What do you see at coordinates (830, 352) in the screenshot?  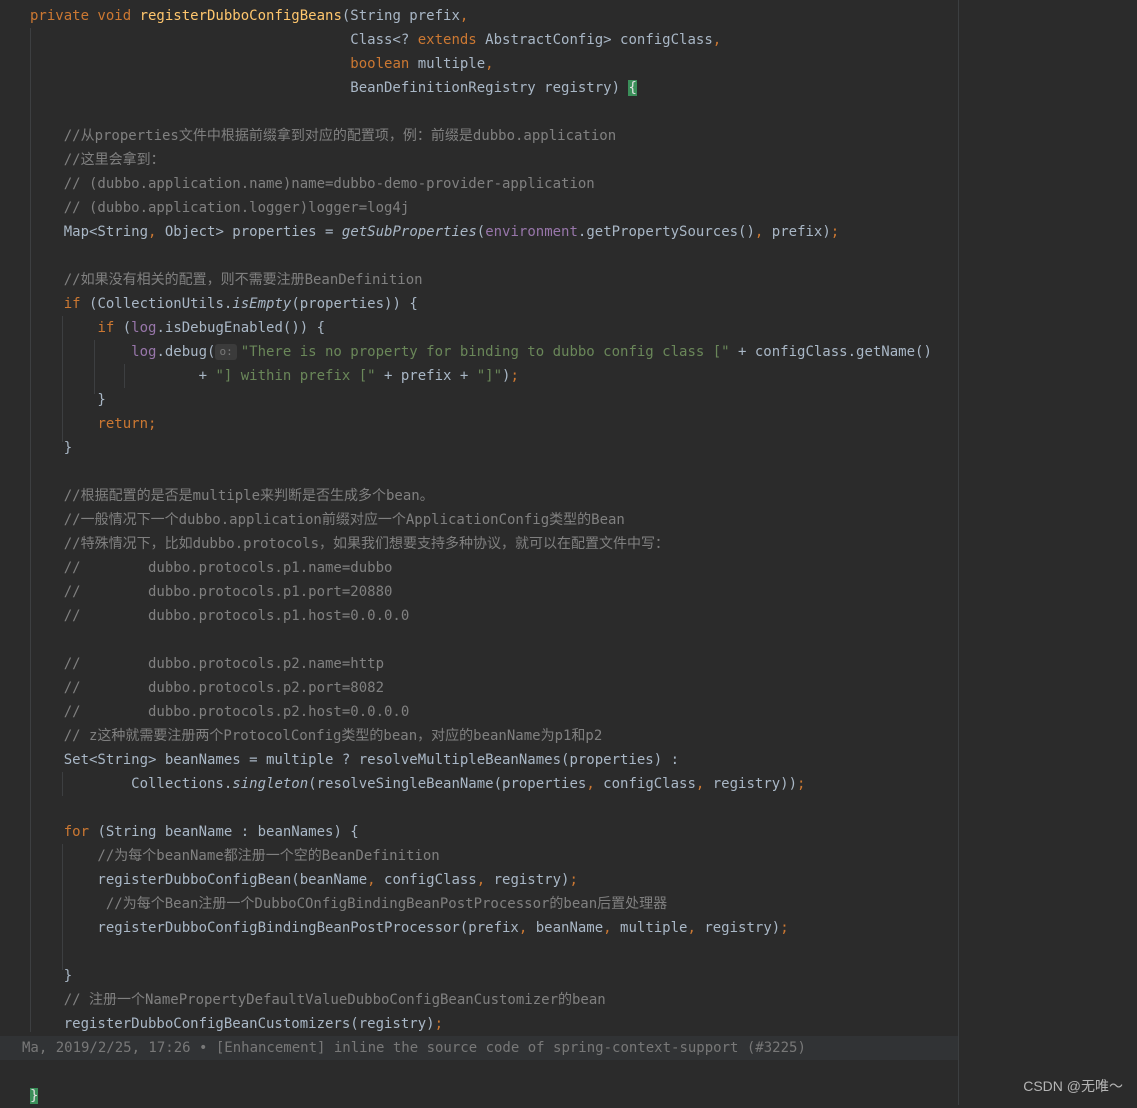 I see `code-token: + configClass.getName()` at bounding box center [830, 352].